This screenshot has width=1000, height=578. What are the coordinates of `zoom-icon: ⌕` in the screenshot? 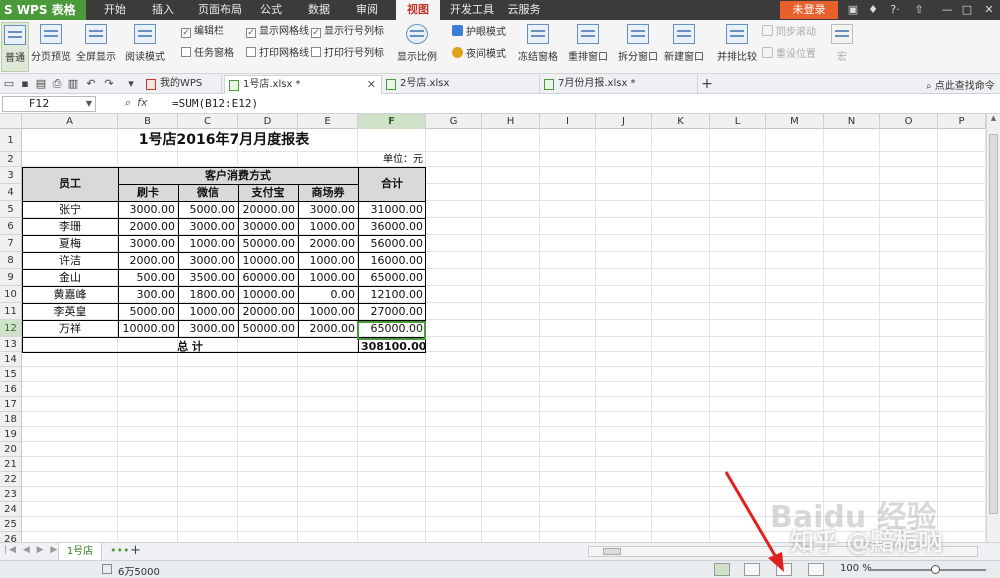 It's located at (127, 102).